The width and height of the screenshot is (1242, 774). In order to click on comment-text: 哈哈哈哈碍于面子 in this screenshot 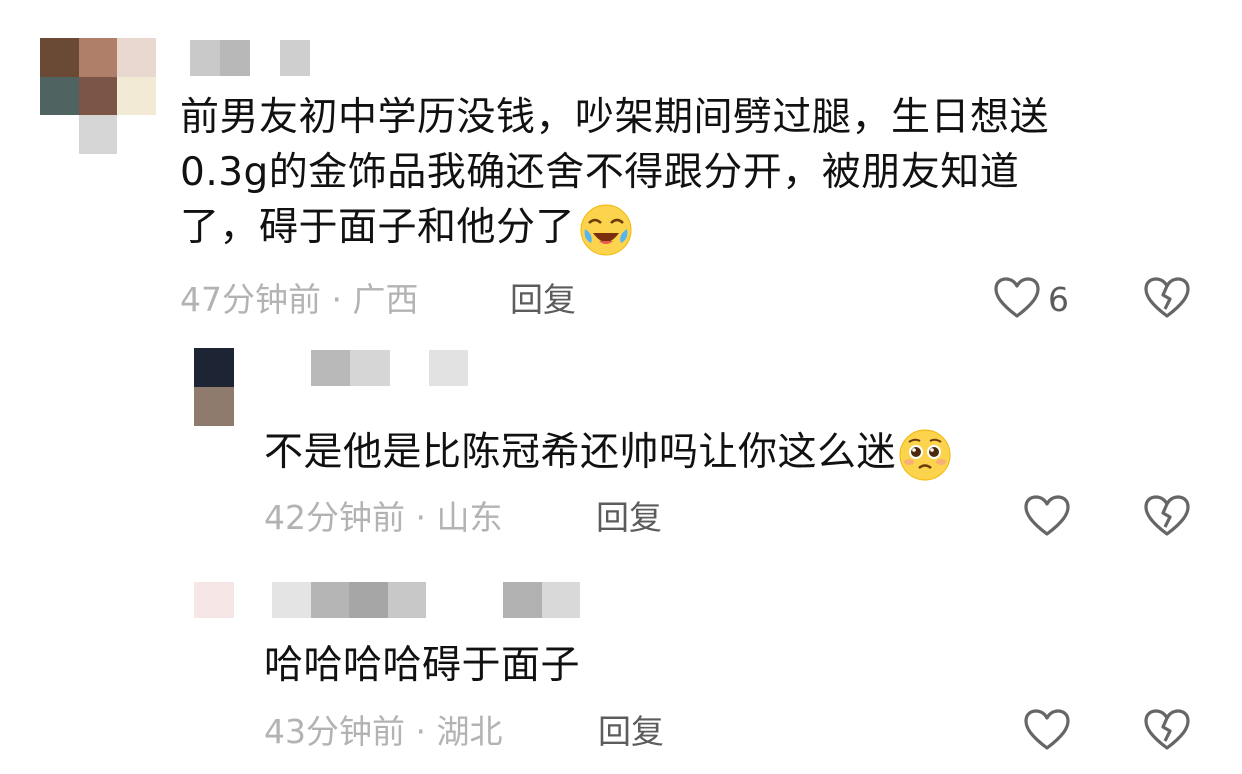, I will do `click(422, 665)`.